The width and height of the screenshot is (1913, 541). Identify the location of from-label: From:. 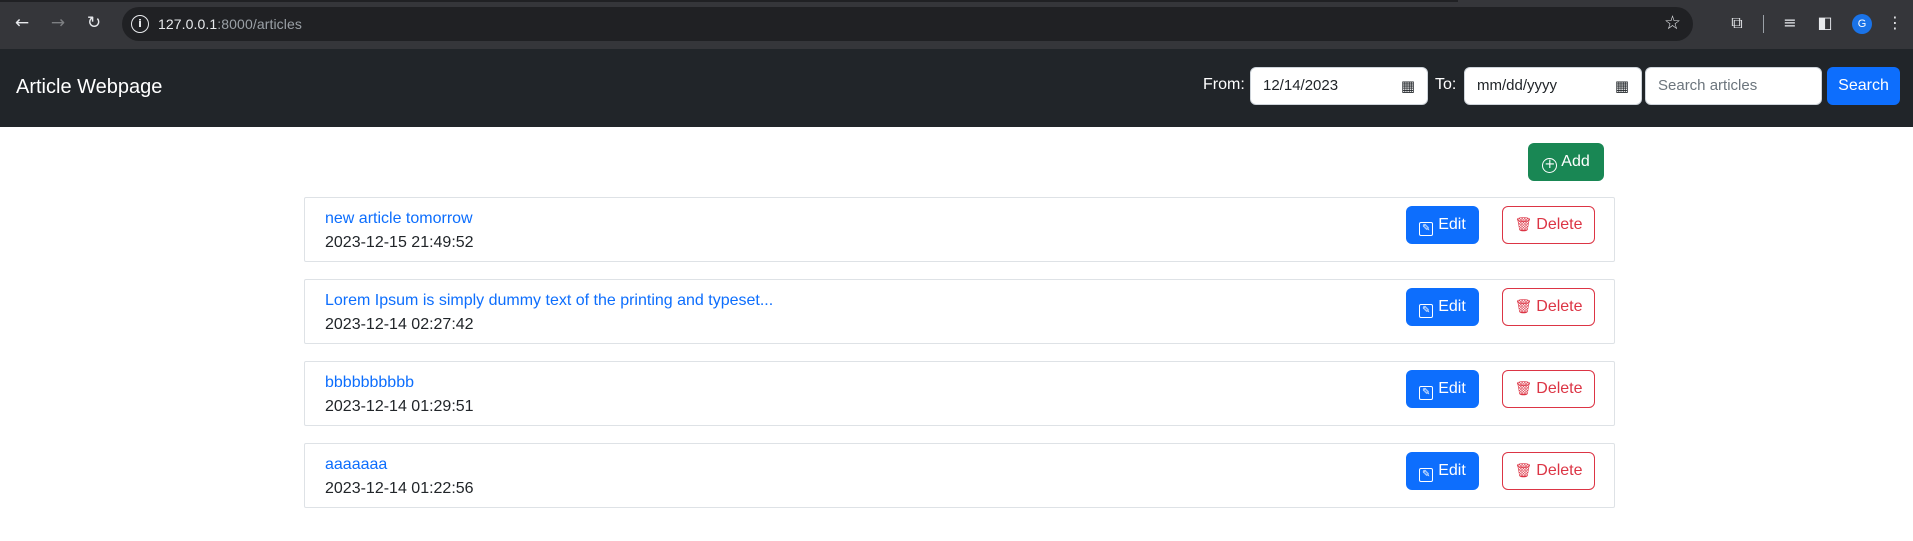
(1224, 84).